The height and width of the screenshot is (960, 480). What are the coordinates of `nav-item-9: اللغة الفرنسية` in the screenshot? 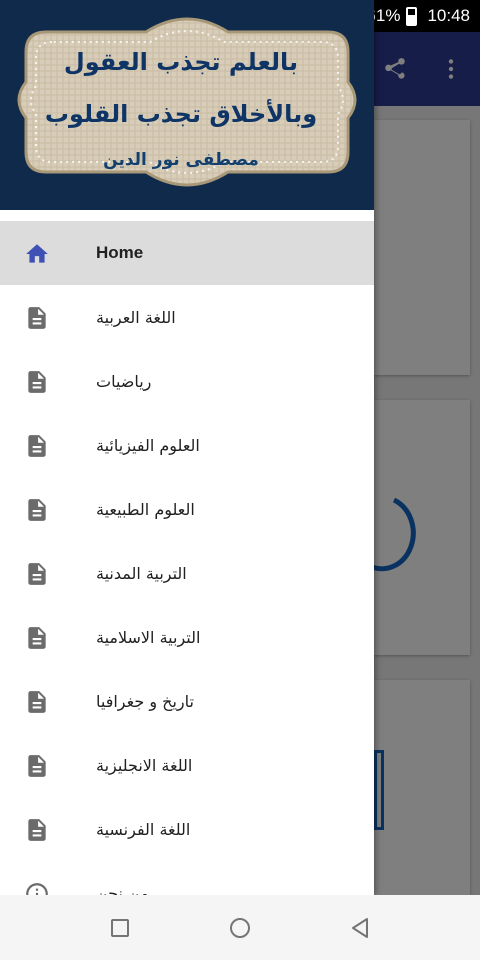 It's located at (187, 829).